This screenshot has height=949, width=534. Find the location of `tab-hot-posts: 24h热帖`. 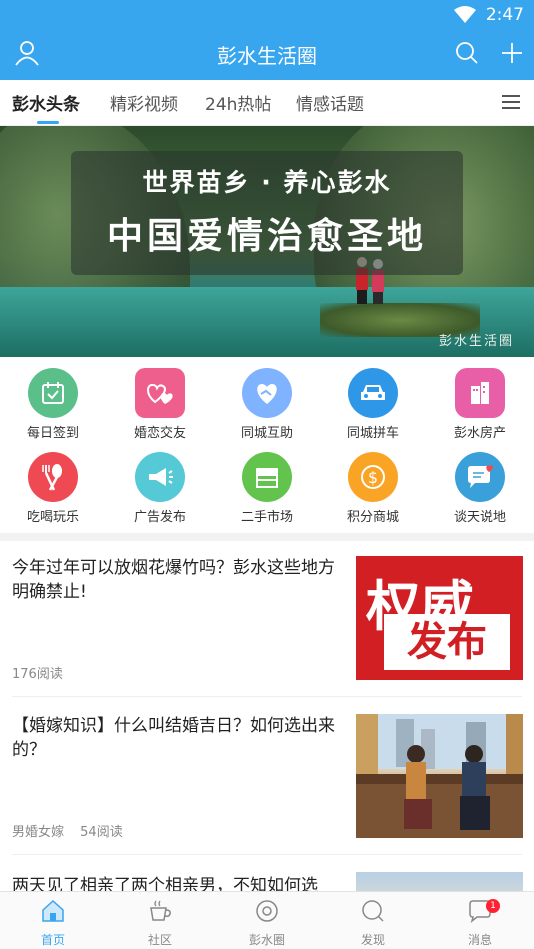

tab-hot-posts: 24h热帖 is located at coordinates (238, 102).